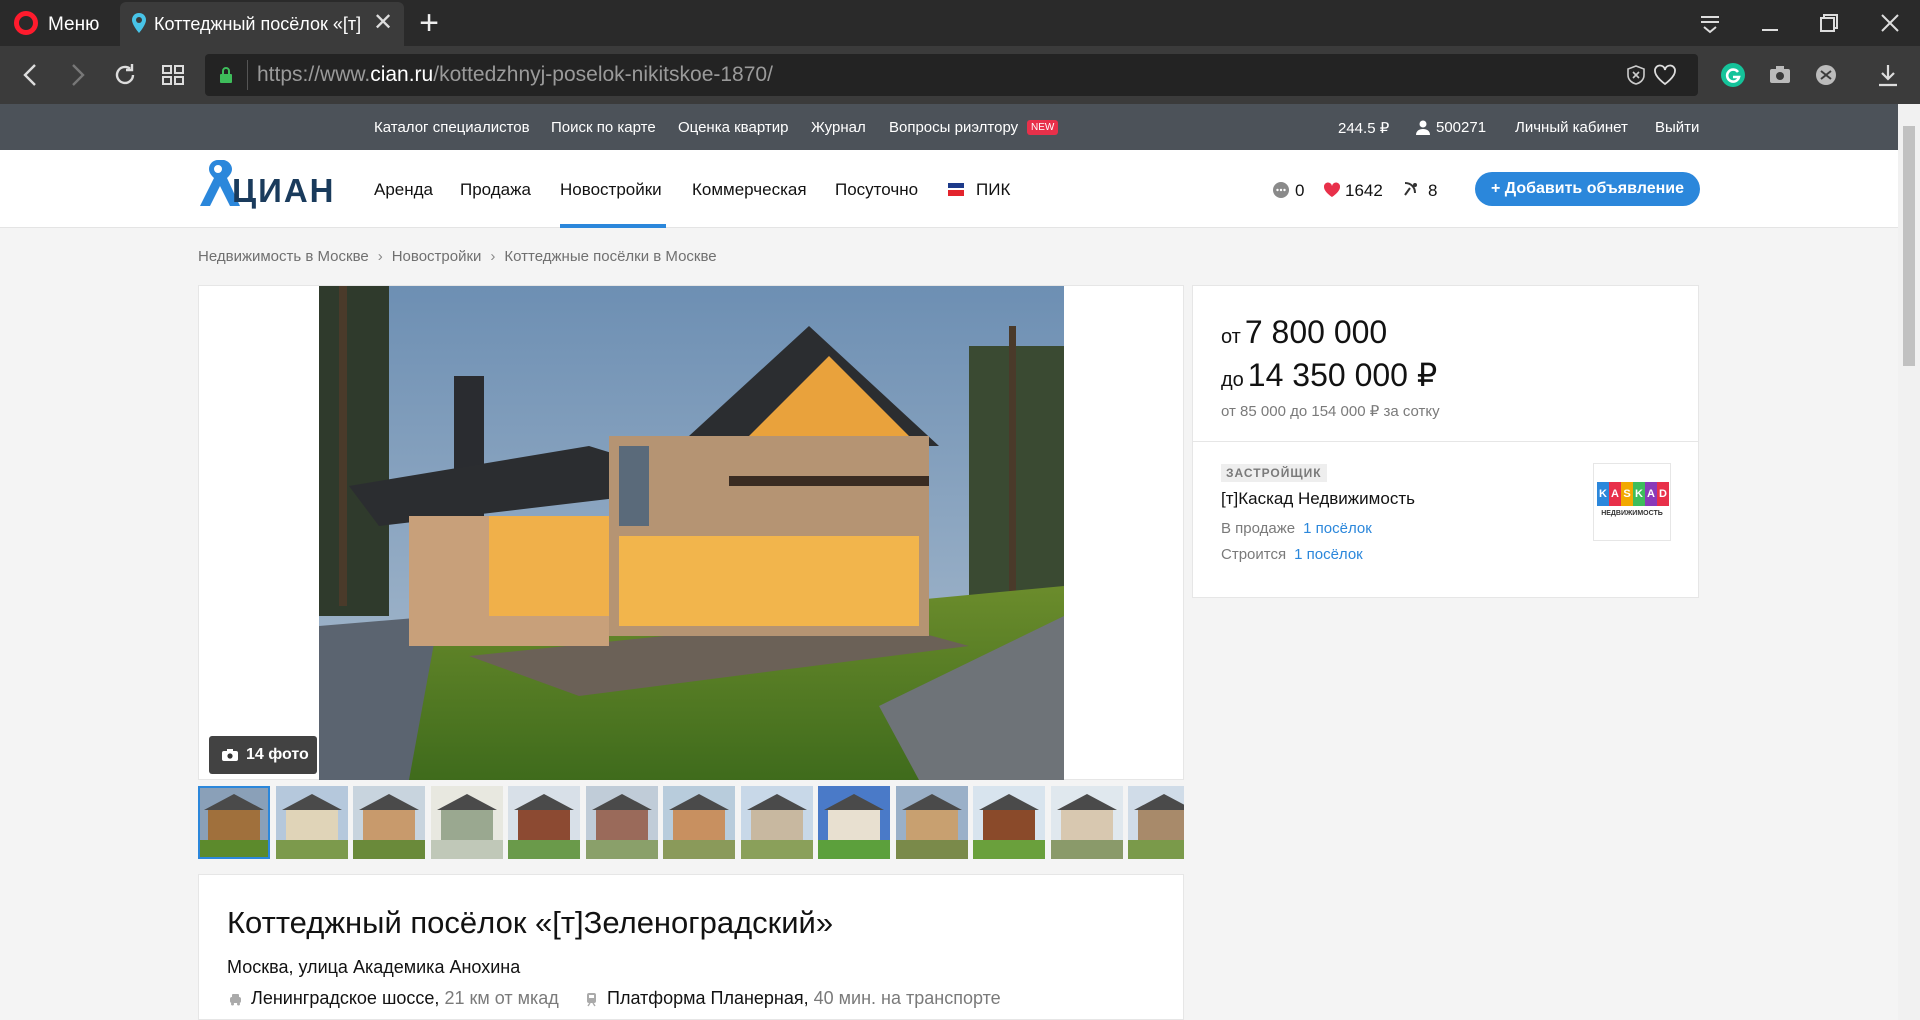 The image size is (1920, 1020). Describe the element at coordinates (1423, 127) in the screenshot. I see `user-icon` at that location.